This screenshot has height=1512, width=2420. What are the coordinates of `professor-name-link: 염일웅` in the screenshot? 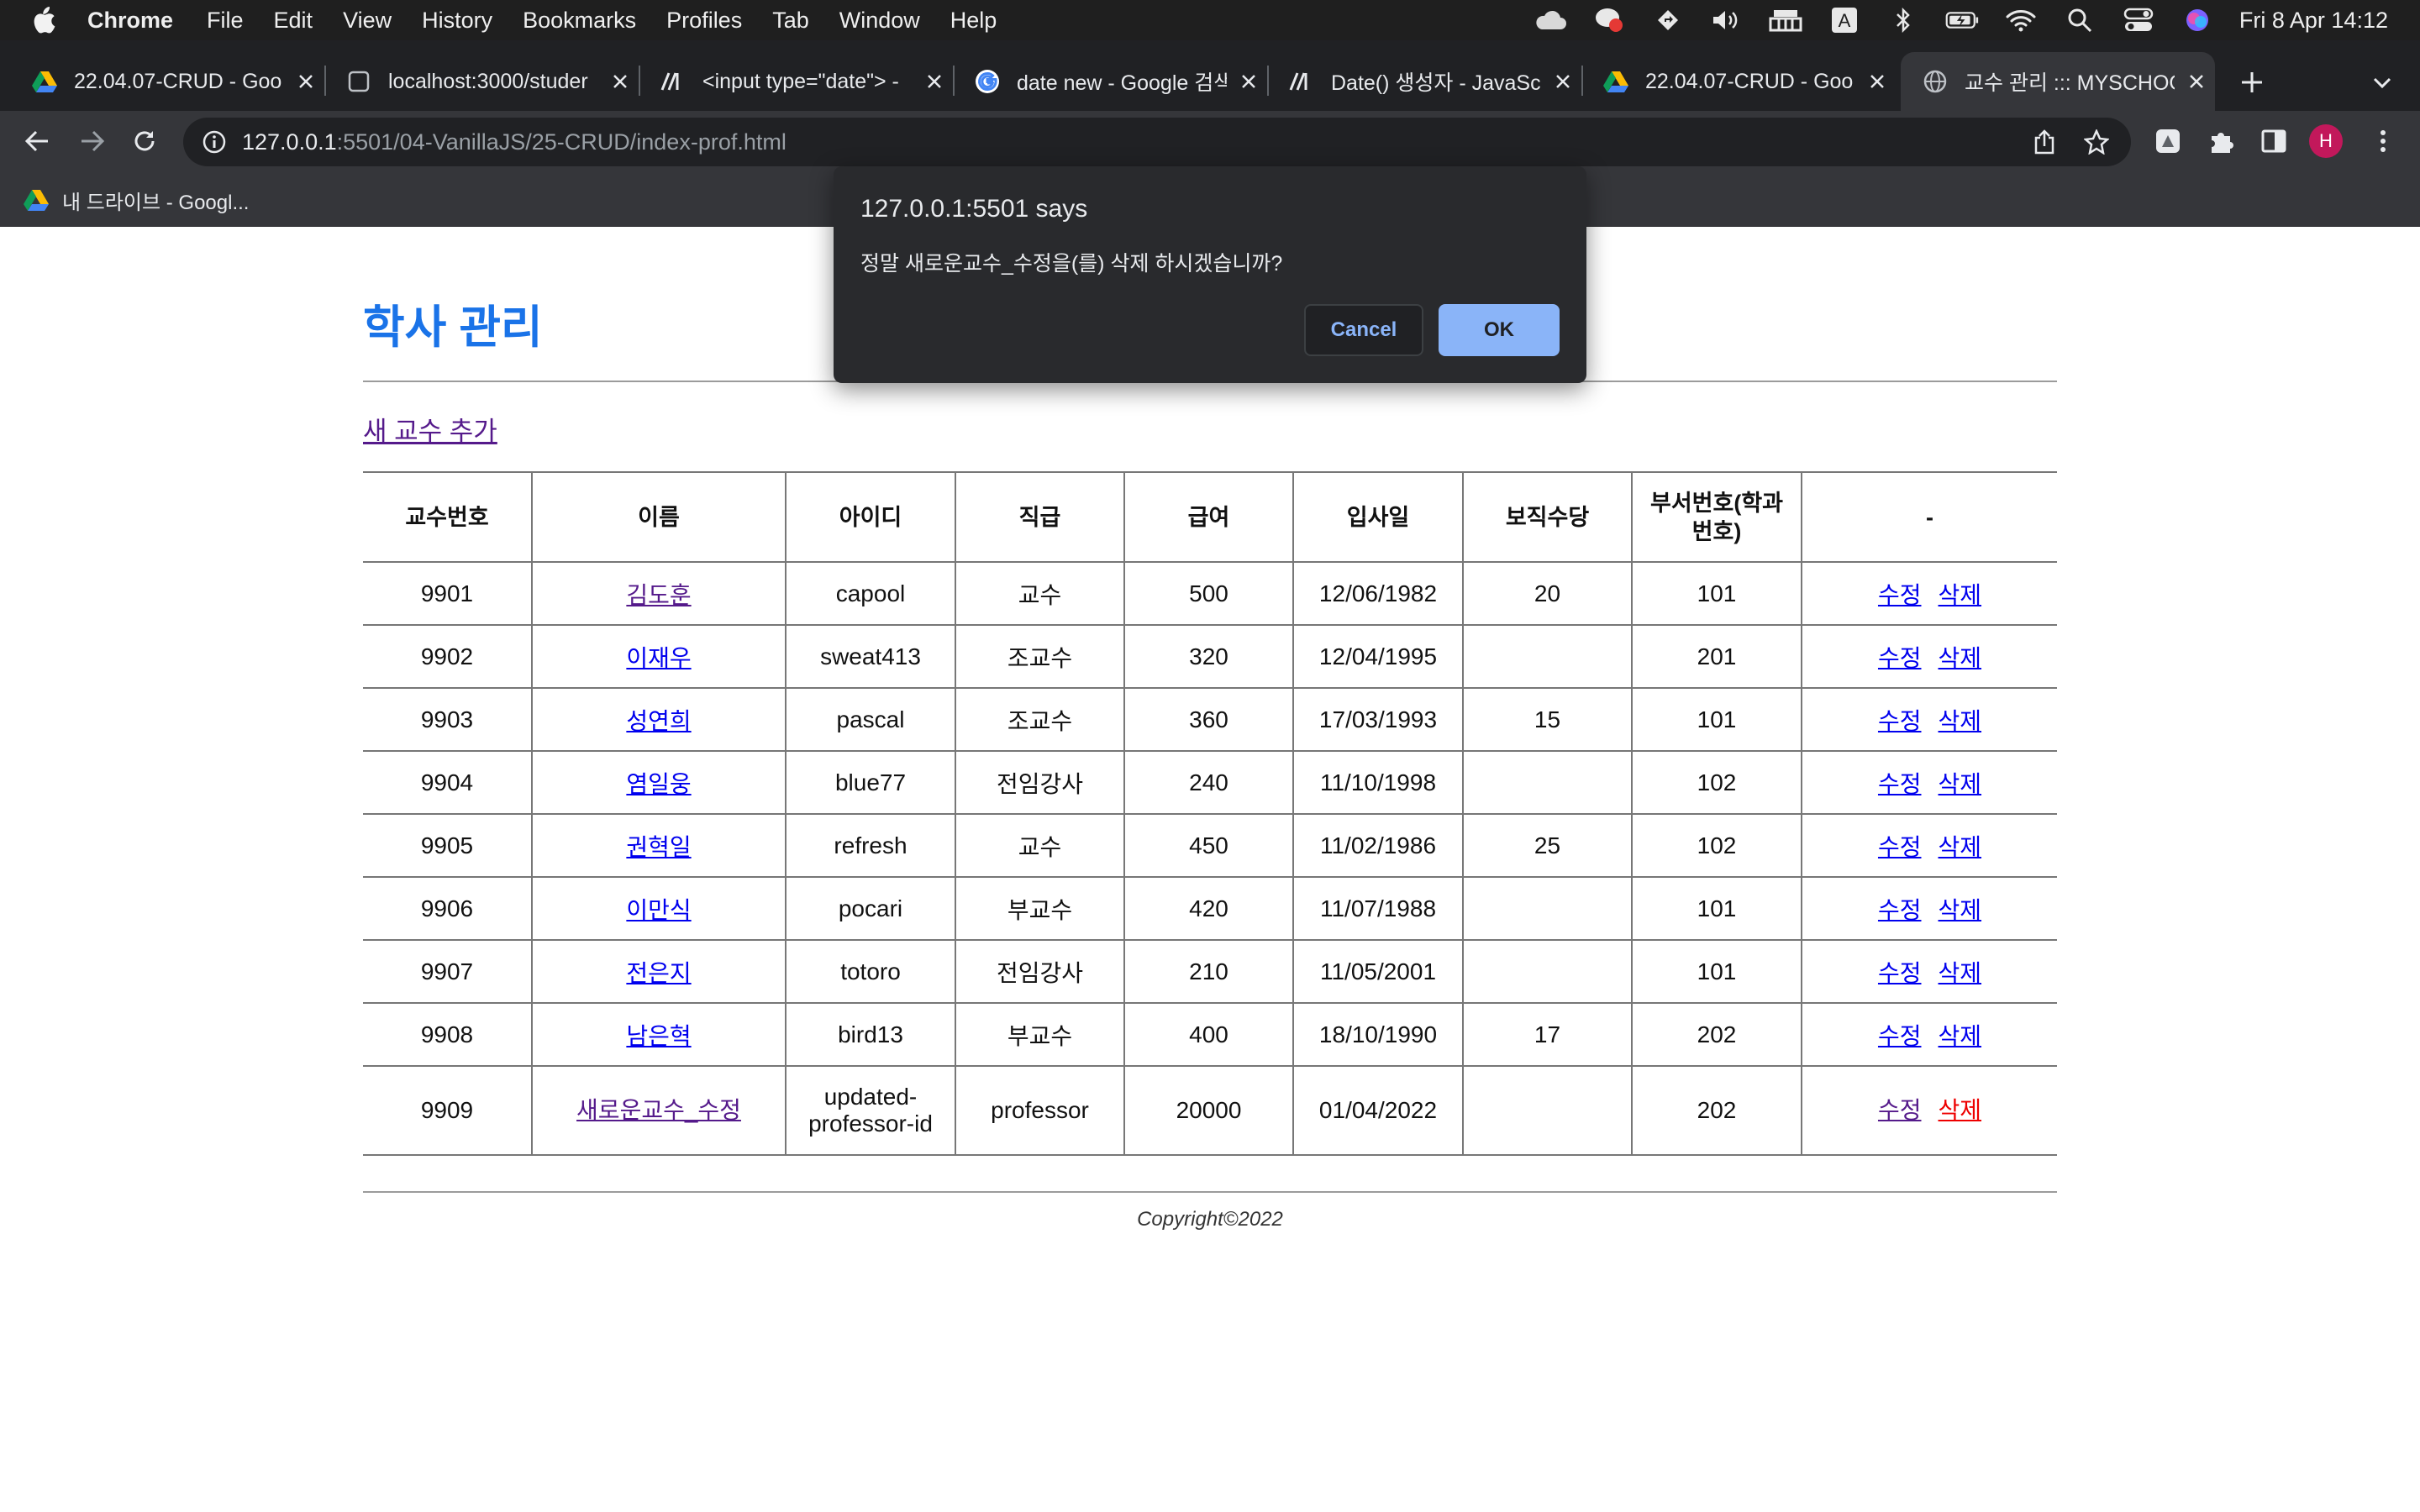 It's located at (658, 784).